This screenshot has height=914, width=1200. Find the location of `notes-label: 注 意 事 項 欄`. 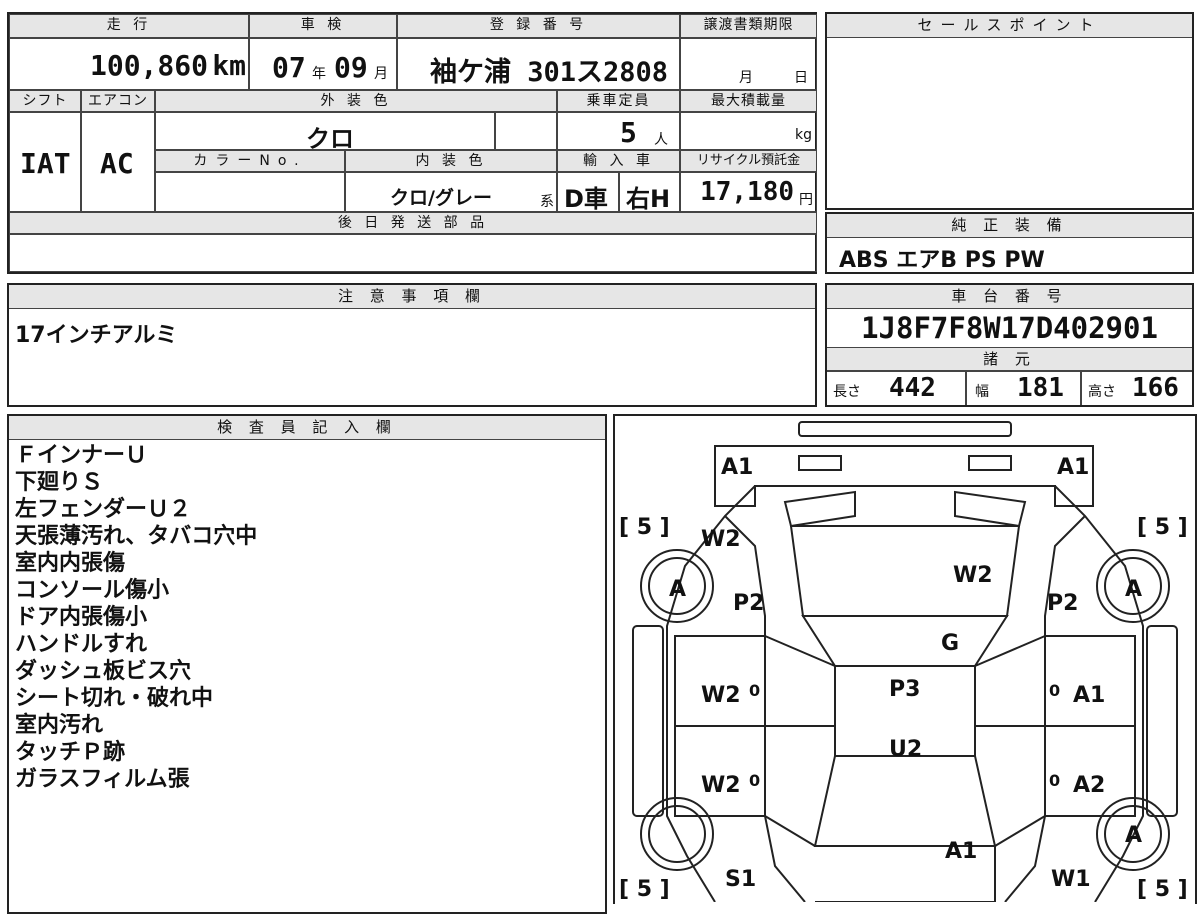

notes-label: 注 意 事 項 欄 is located at coordinates (412, 297).